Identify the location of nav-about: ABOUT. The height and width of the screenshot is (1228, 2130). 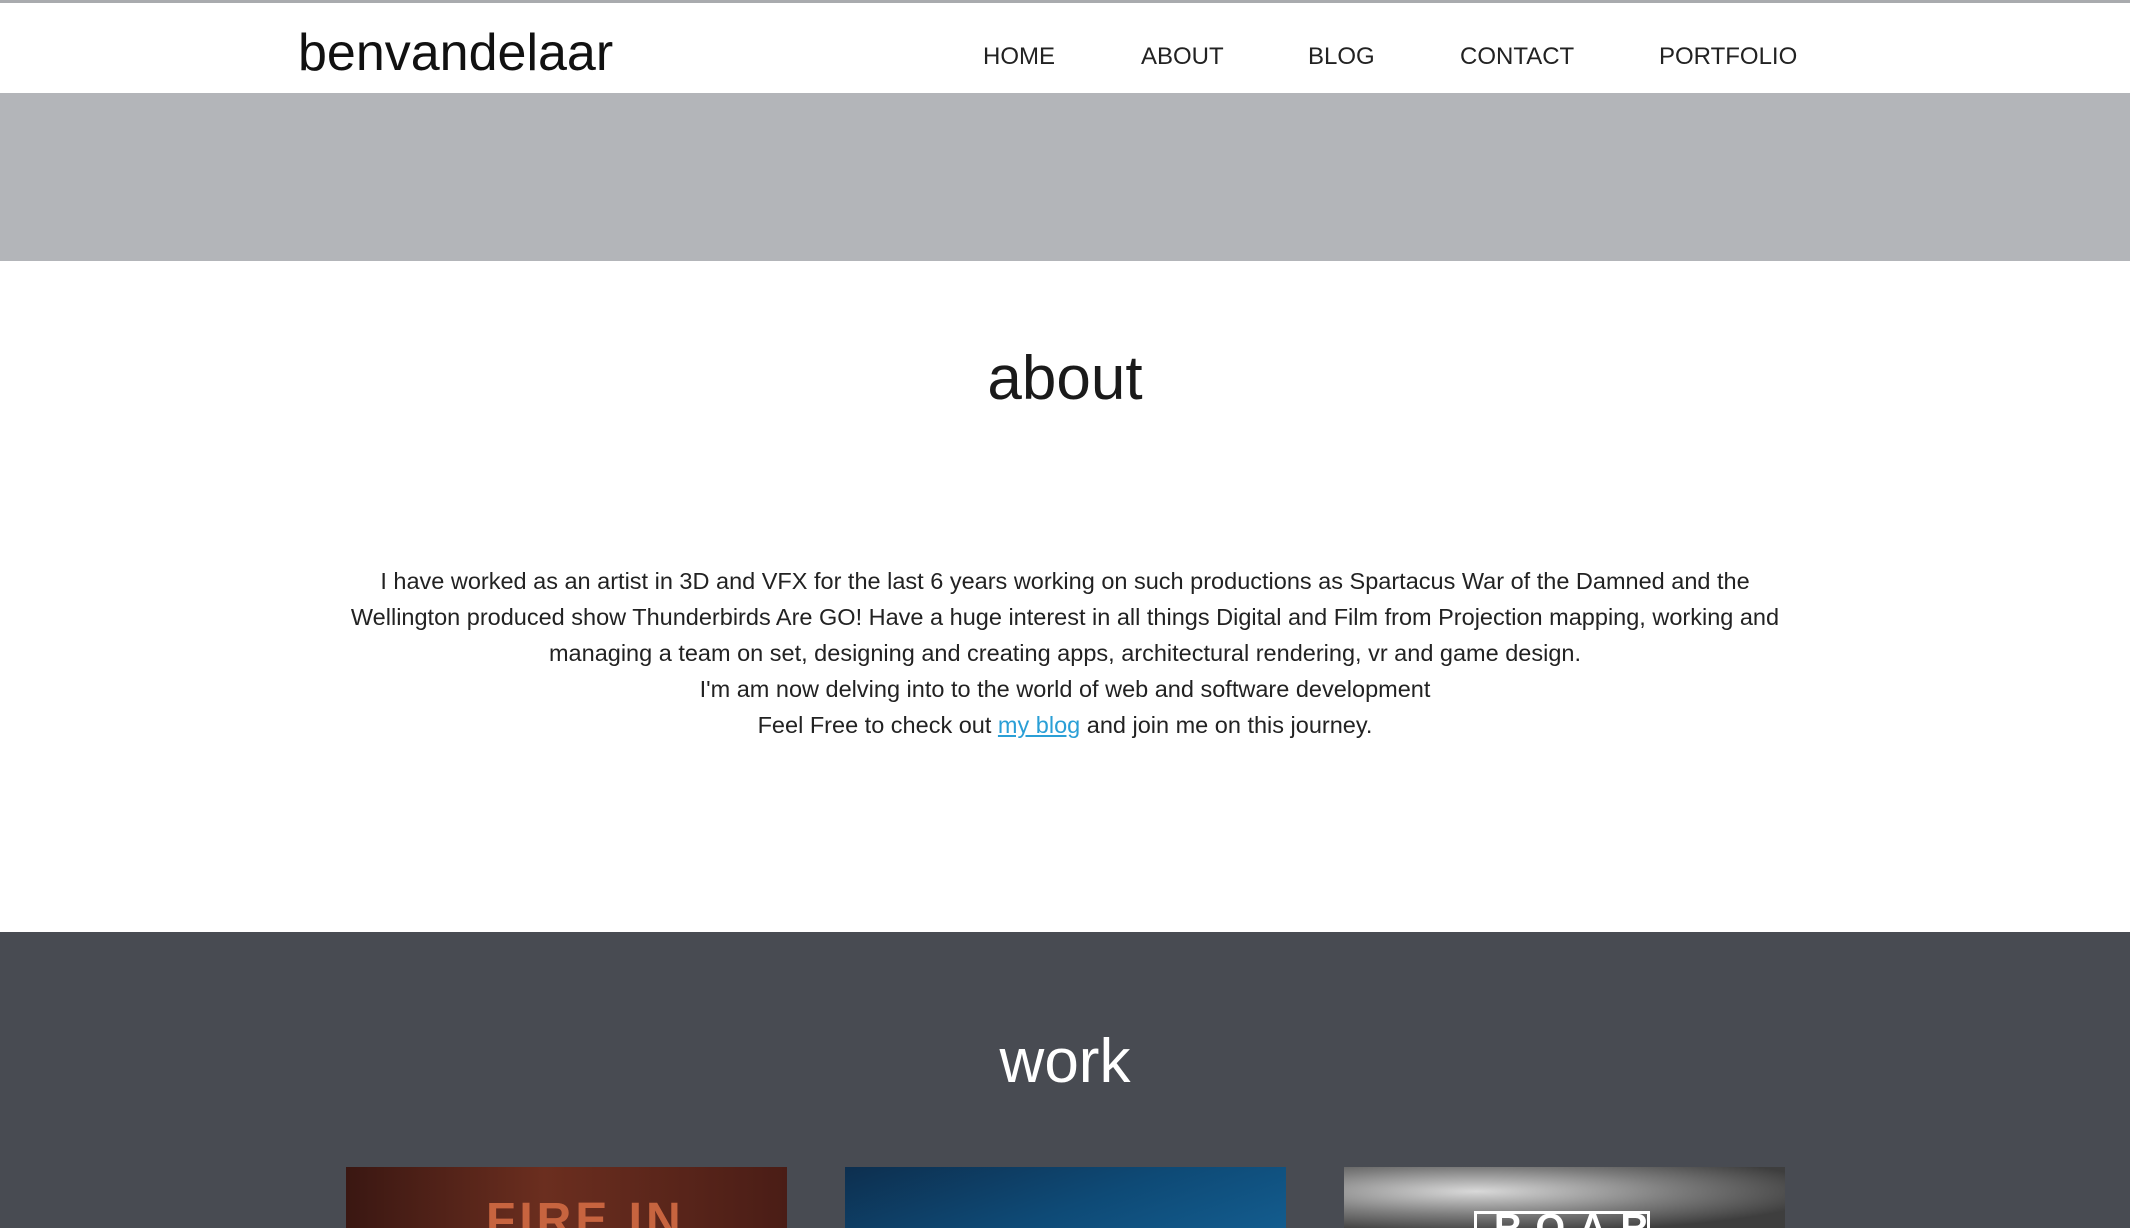
(1182, 57).